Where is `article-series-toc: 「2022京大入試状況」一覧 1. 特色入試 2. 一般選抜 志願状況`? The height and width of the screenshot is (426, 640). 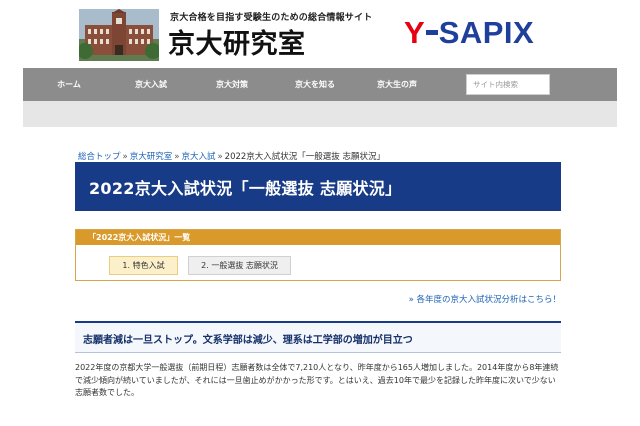
article-series-toc: 「2022京大入試状況」一覧 1. 特色入試 2. 一般選抜 志願状況 is located at coordinates (318, 255).